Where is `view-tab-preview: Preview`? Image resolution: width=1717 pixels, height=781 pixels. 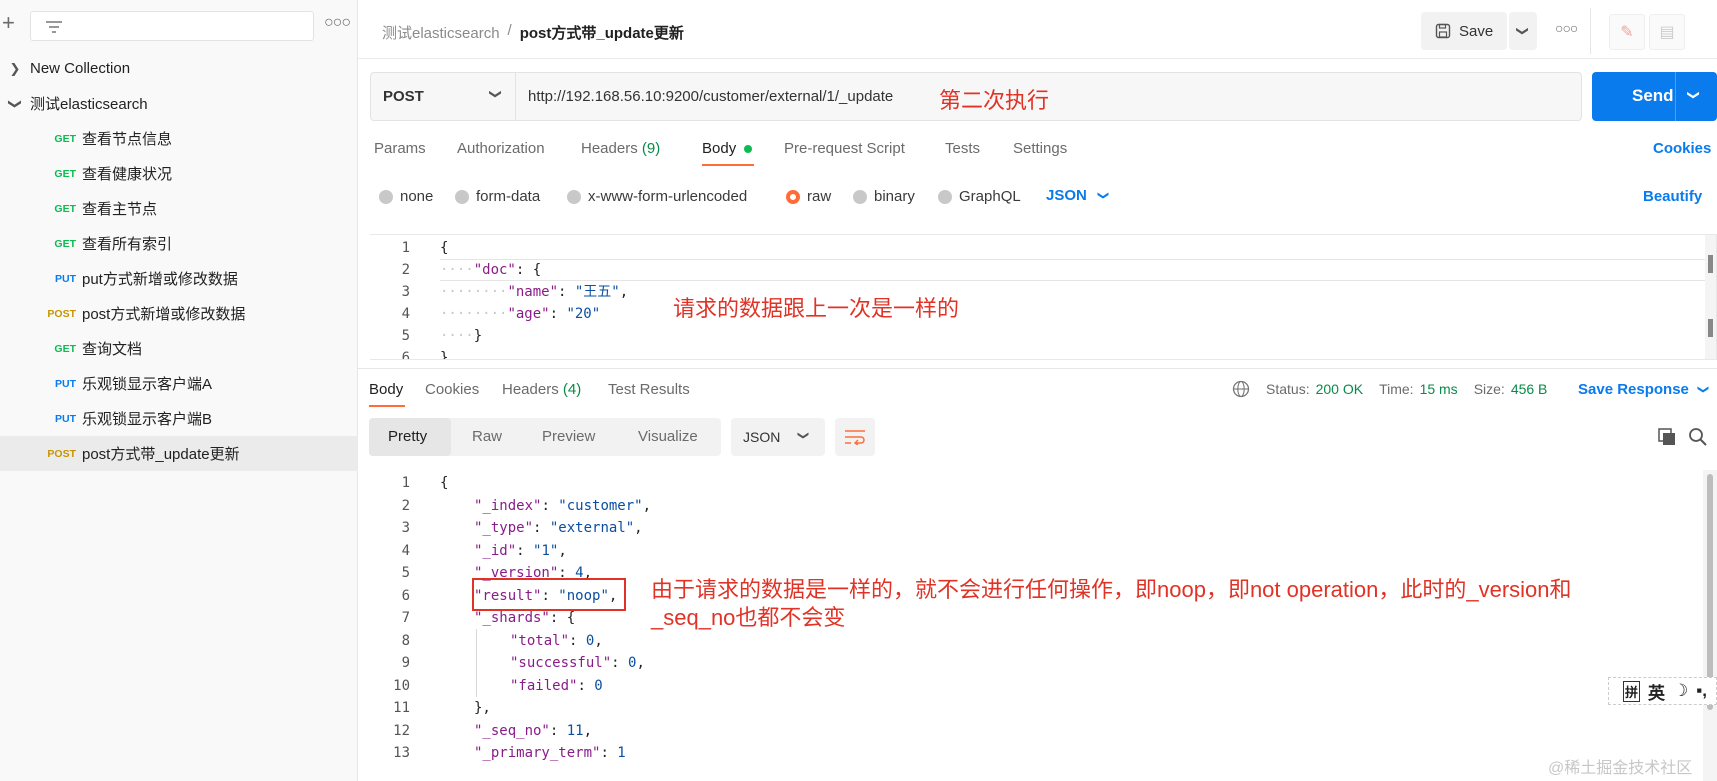
view-tab-preview: Preview is located at coordinates (568, 436).